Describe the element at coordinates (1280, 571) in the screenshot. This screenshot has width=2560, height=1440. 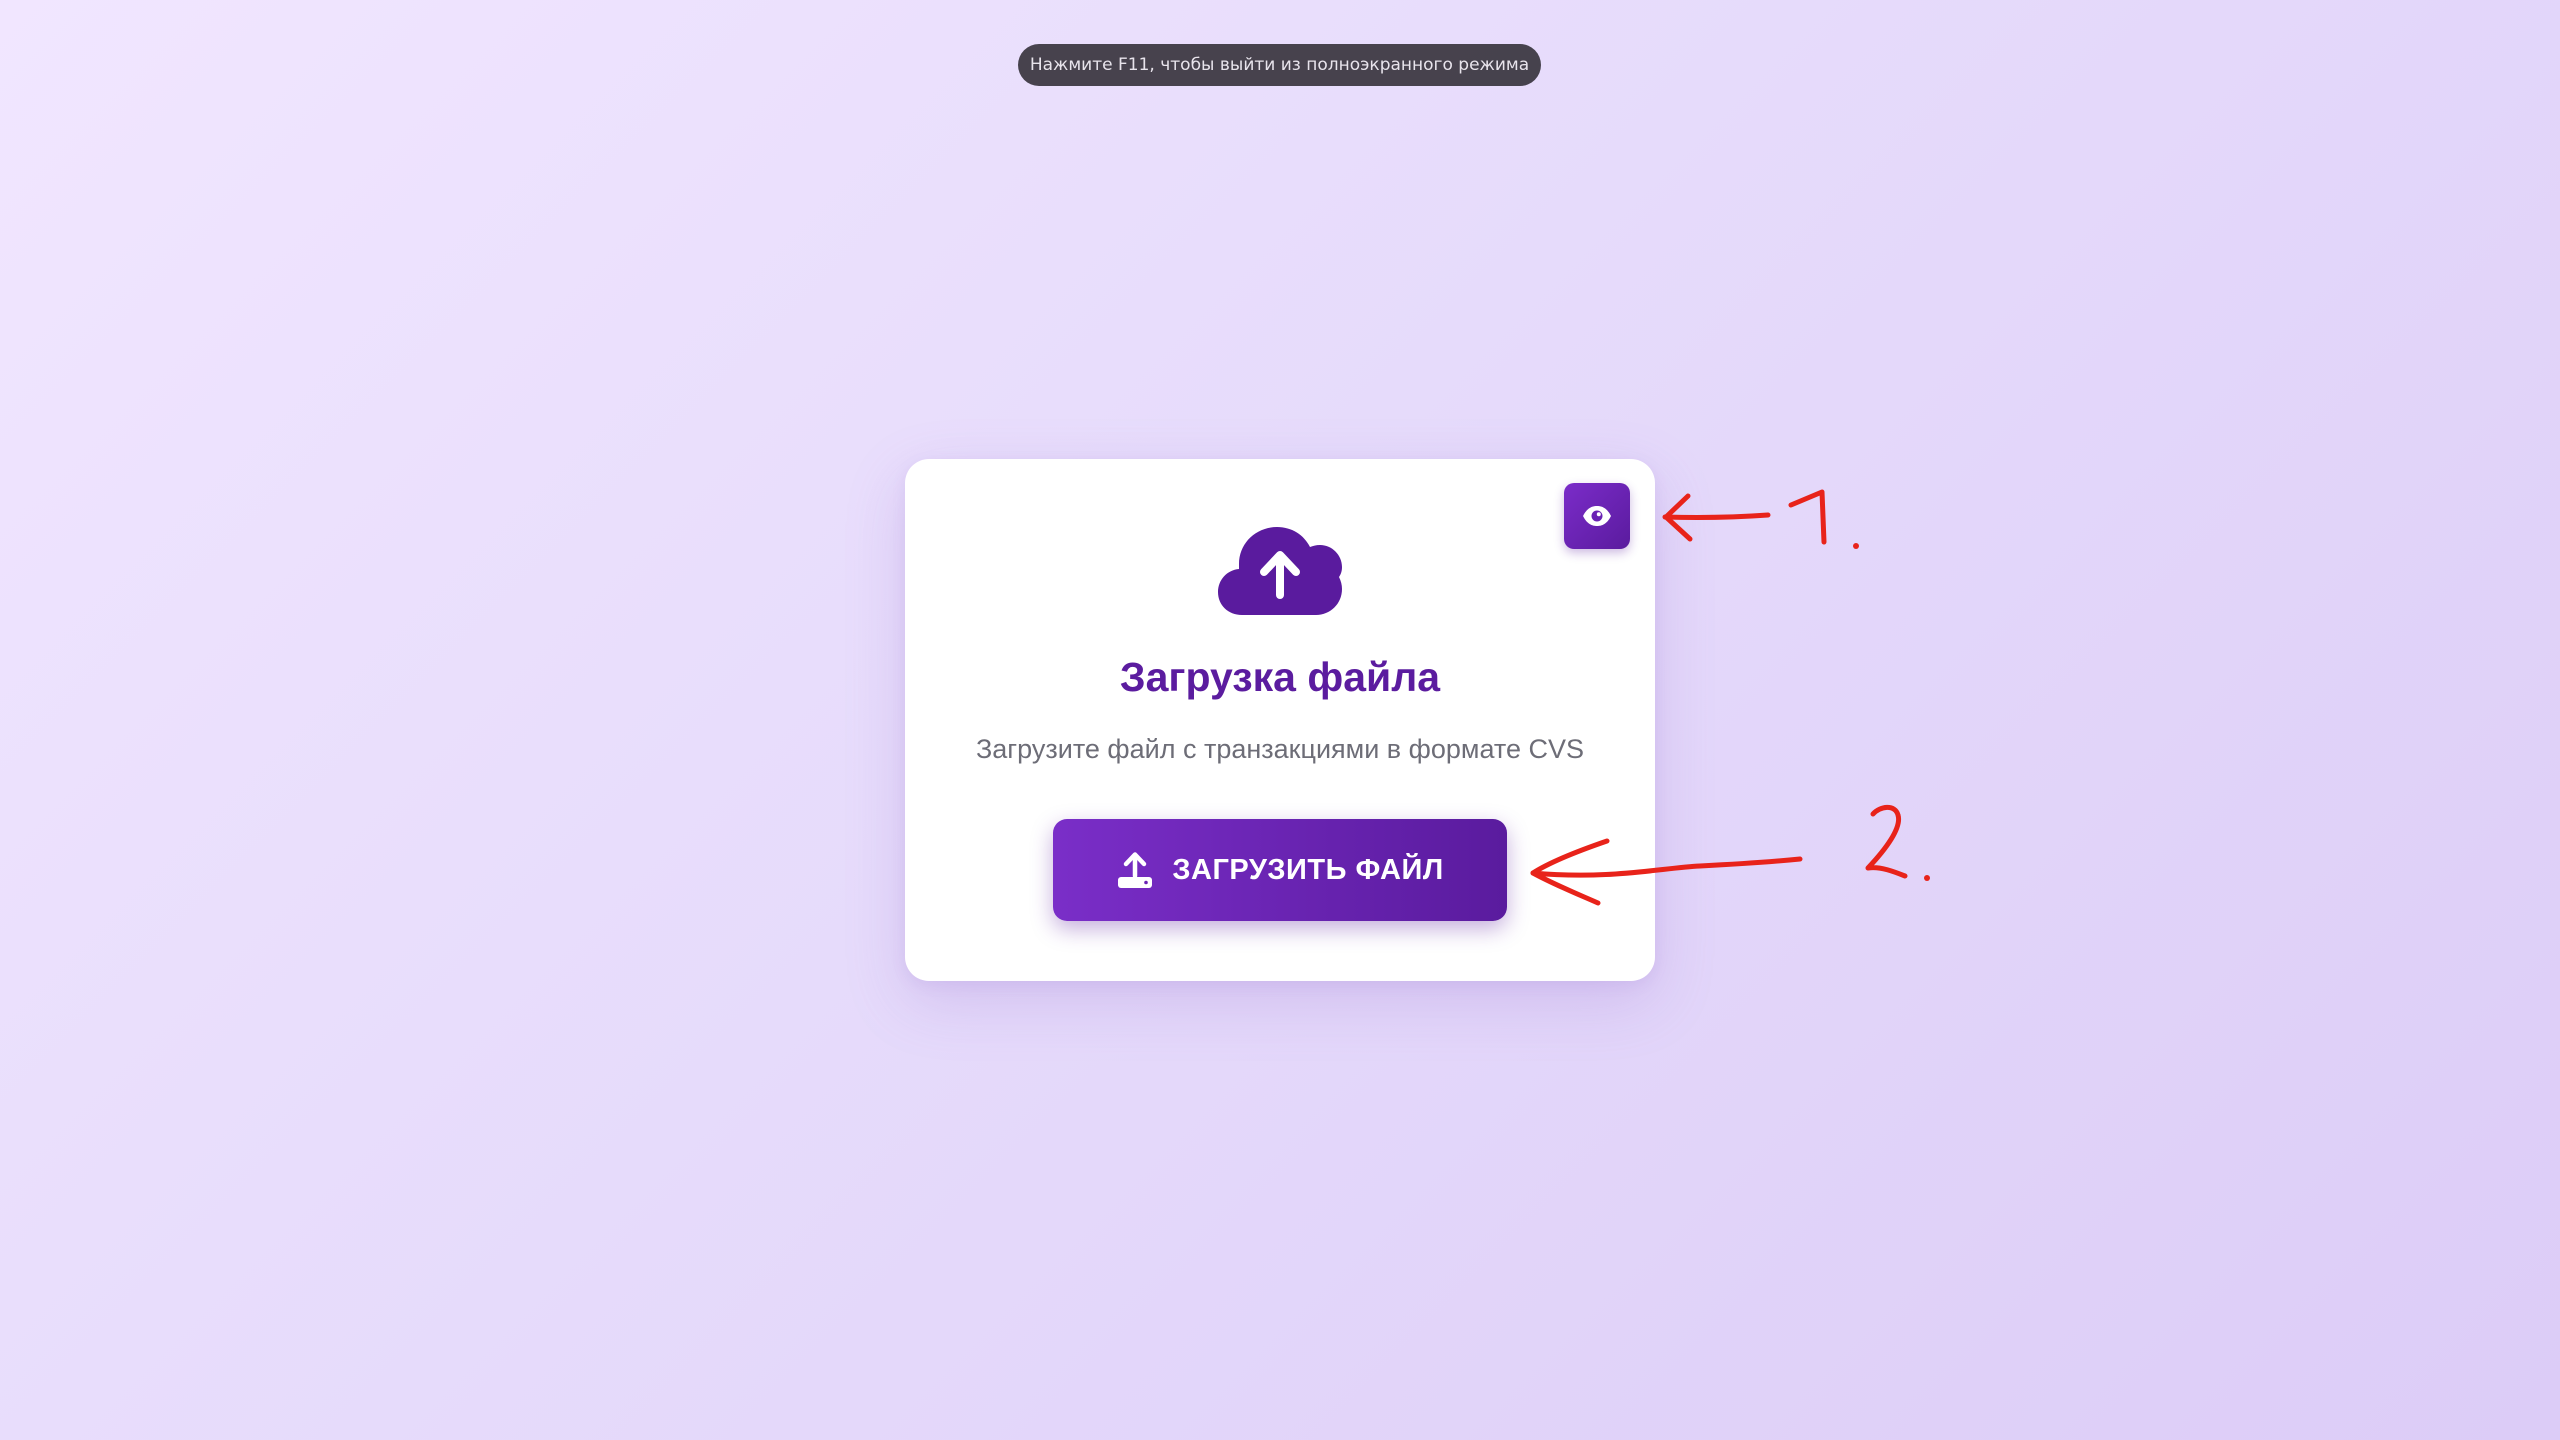
I see `cloud-upload-icon` at that location.